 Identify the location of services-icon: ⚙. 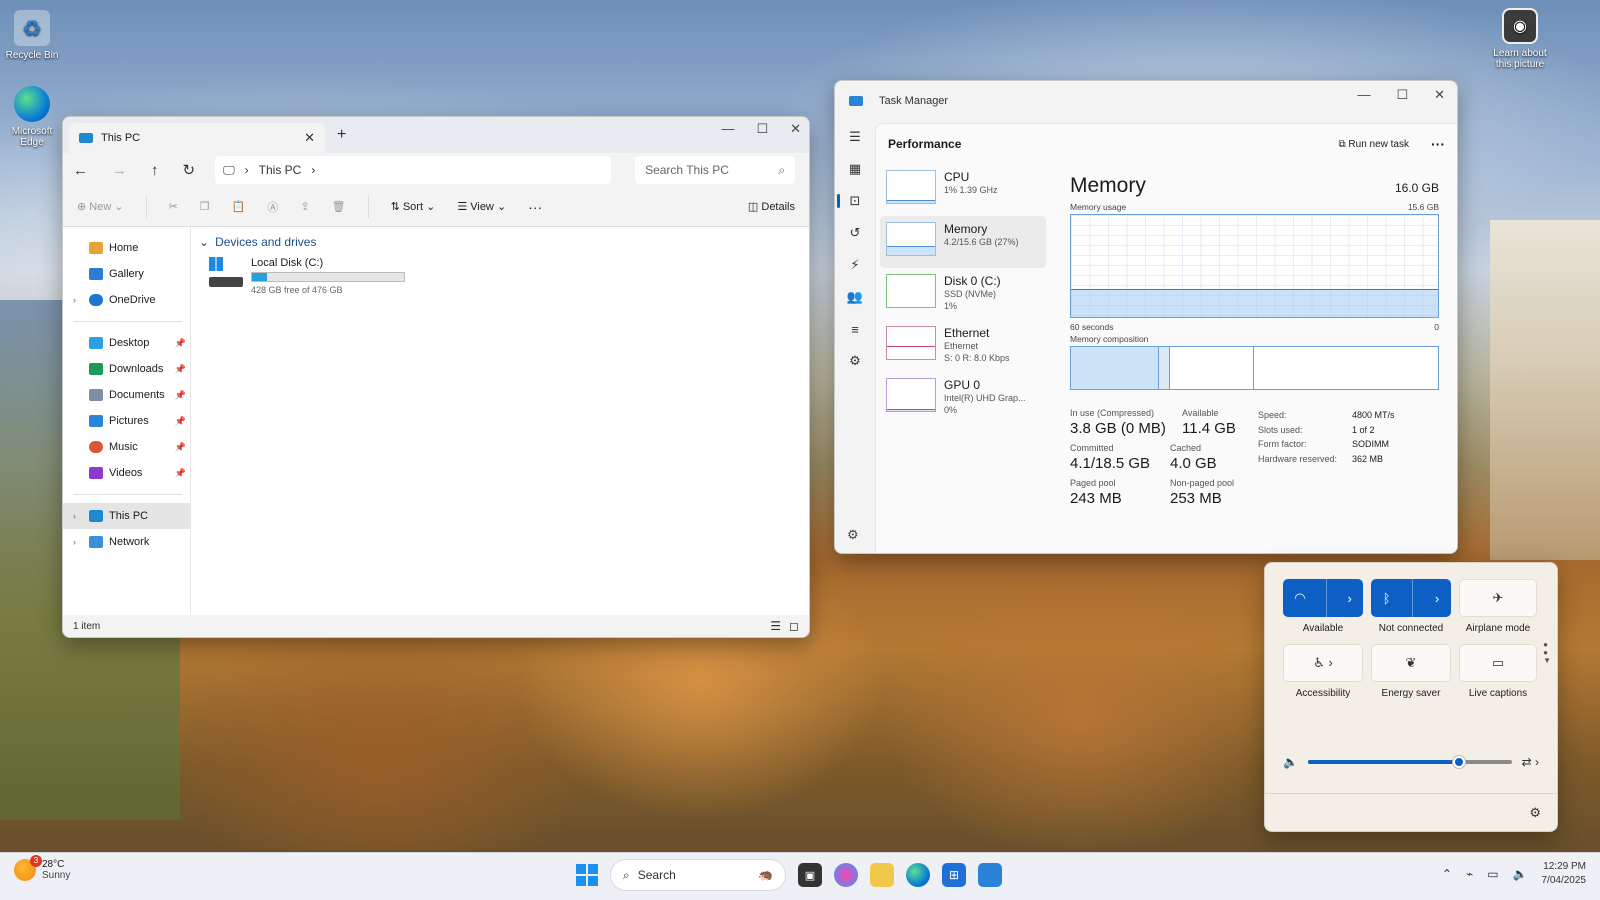
(855, 361).